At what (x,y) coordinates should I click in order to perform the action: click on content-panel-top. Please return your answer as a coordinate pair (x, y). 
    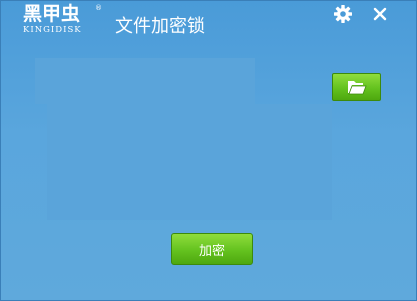
    Looking at the image, I should click on (145, 81).